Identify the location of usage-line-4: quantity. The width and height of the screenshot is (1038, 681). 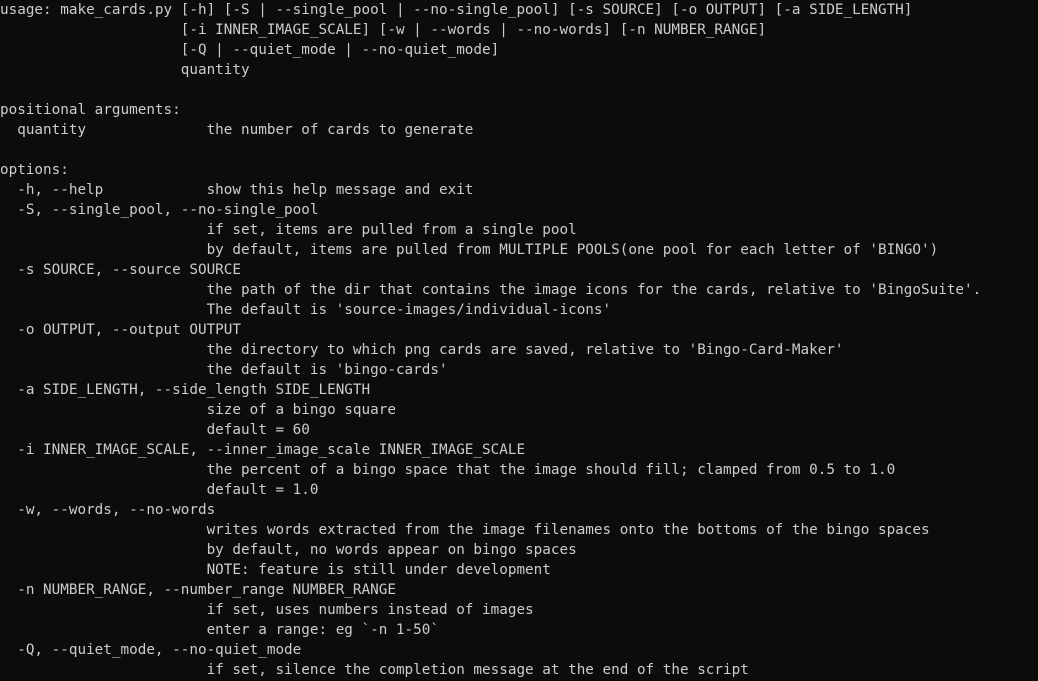
(125, 70).